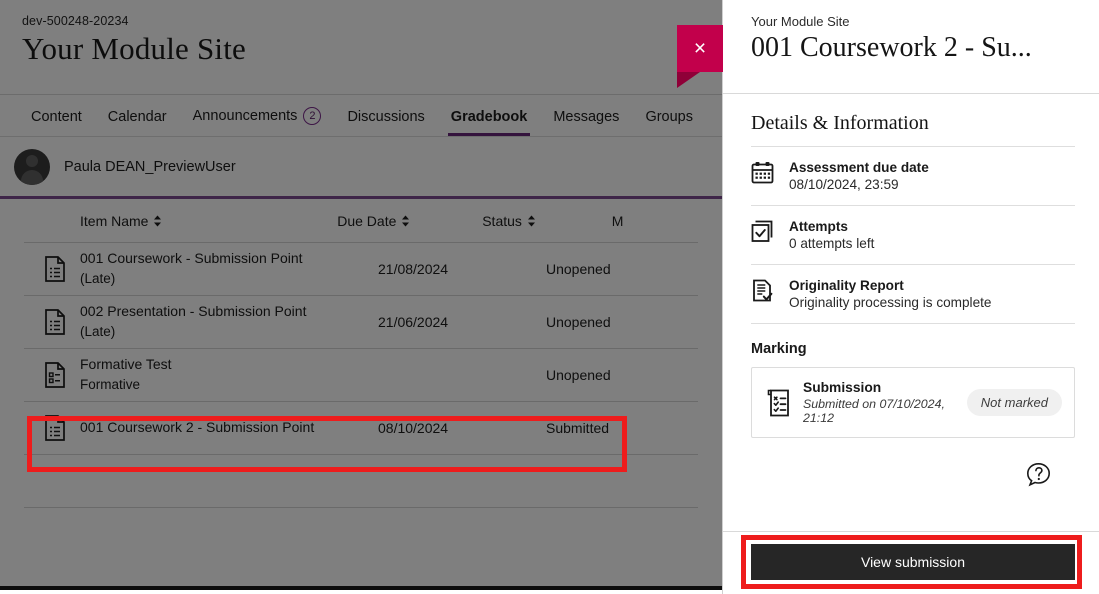 Image resolution: width=1099 pixels, height=594 pixels. I want to click on table-cell-due-date: 08/10/2024, so click(413, 428).